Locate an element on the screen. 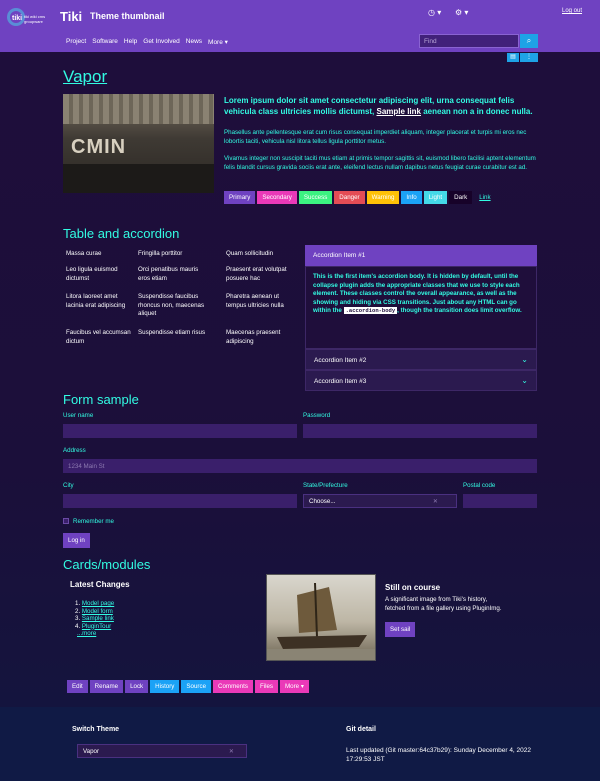 Image resolution: width=600 pixels, height=781 pixels. address-field: 1234 Main St is located at coordinates (300, 466).